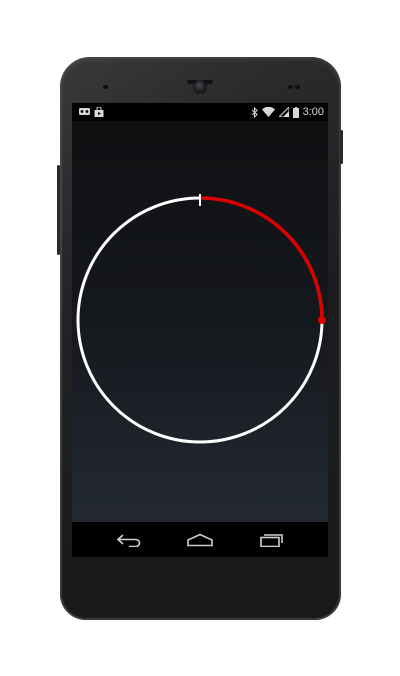  What do you see at coordinates (200, 112) in the screenshot?
I see `status-bar: 3:00` at bounding box center [200, 112].